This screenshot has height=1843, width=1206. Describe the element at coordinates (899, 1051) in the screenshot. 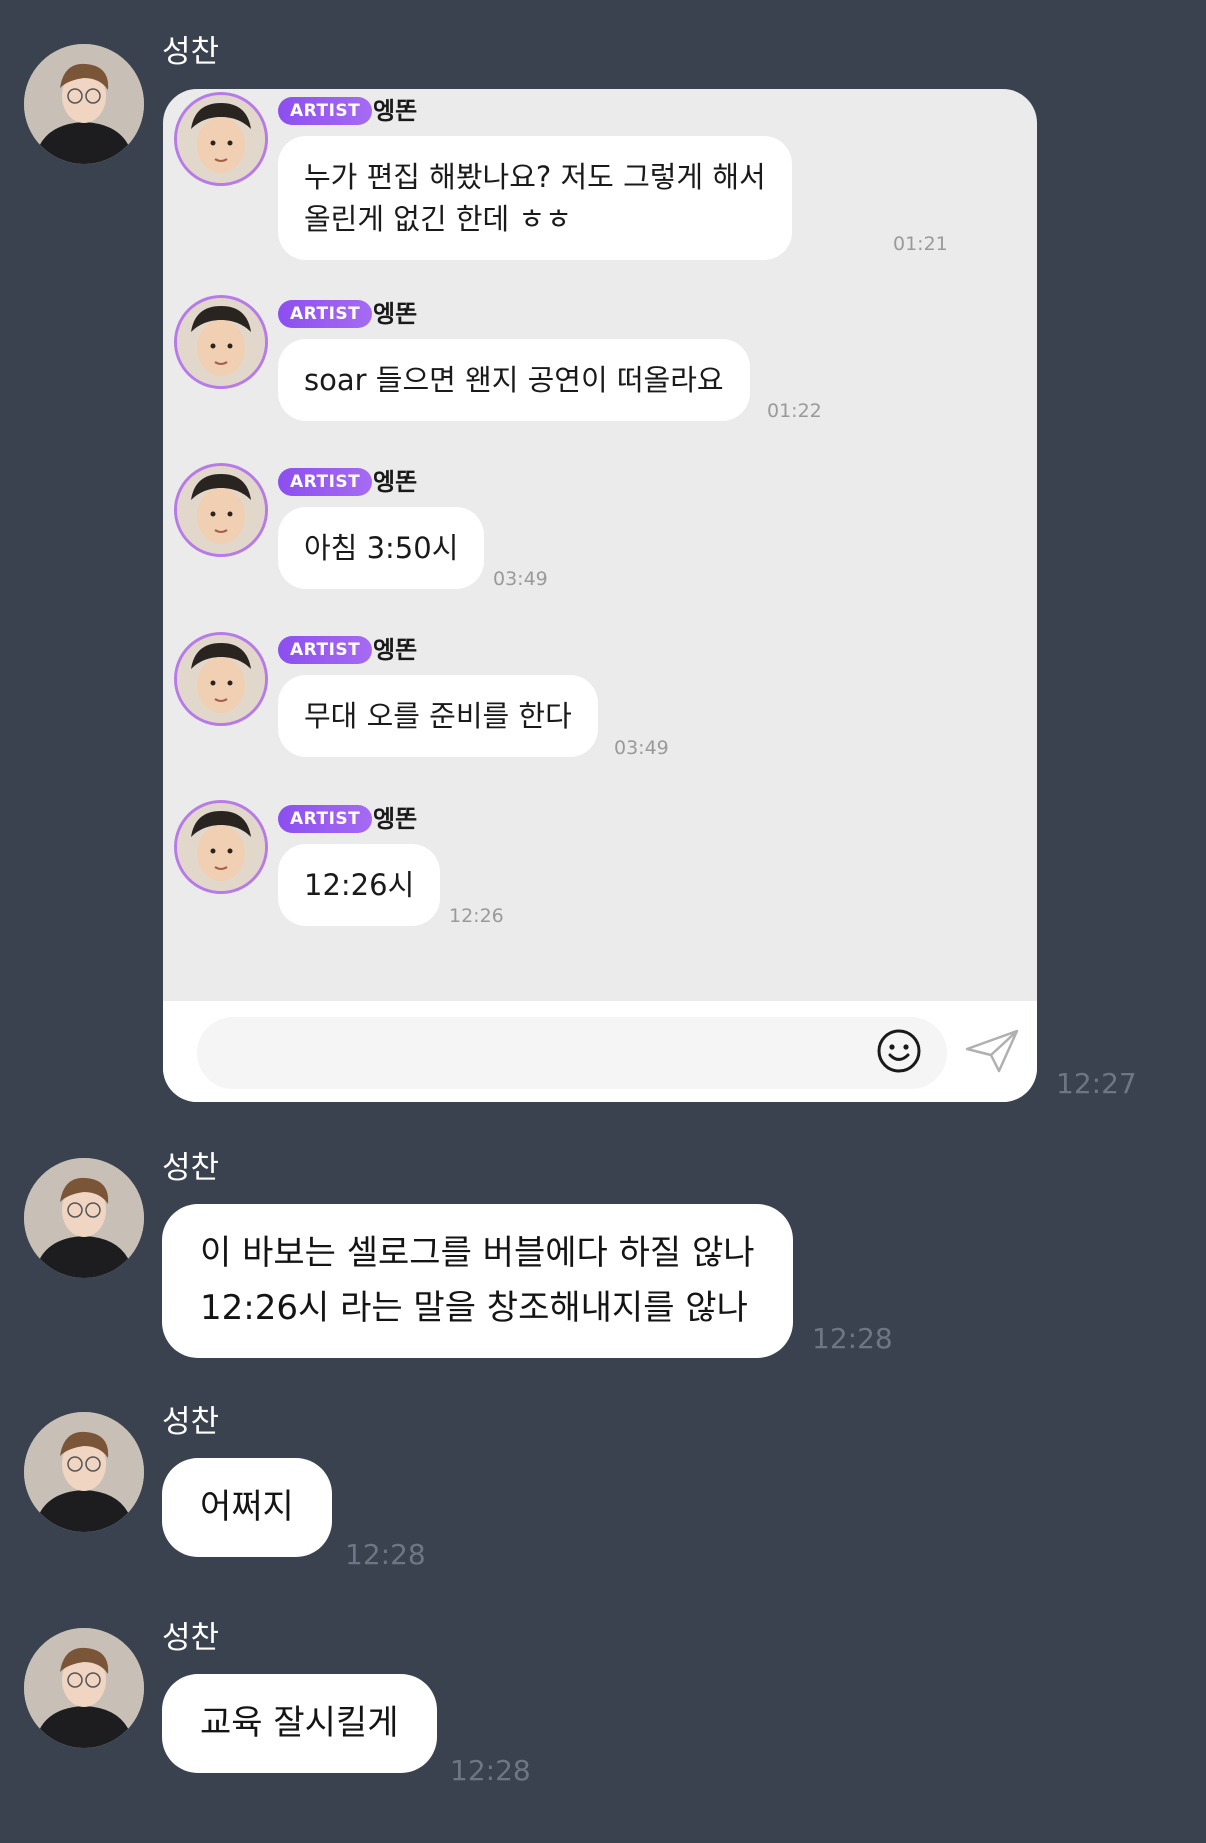

I see `smiley-icon` at that location.